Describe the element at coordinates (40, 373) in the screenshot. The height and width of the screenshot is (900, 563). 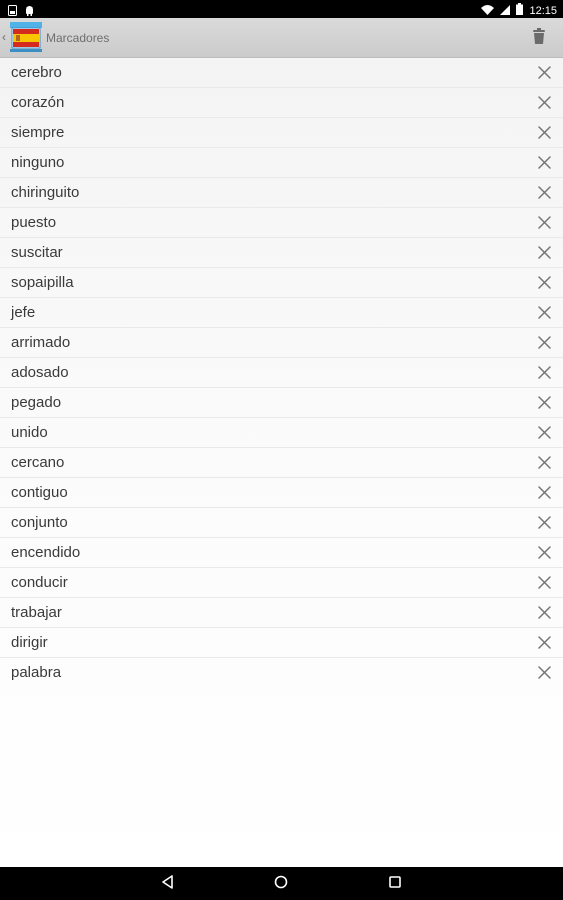
I see `bookmark-word: adosado` at that location.